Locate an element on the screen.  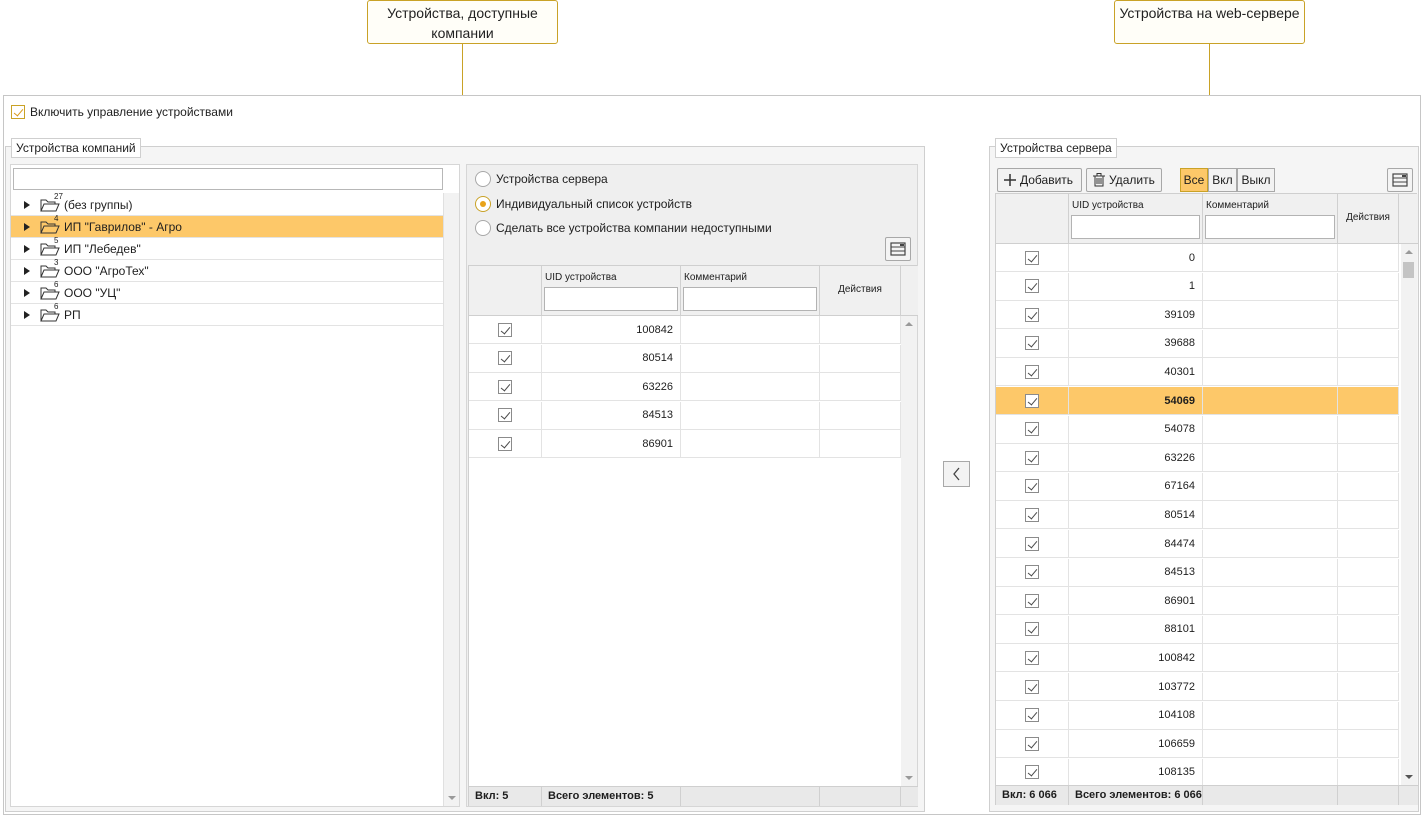
tree-item: 4 ИП "Гаврилов" - Агро is located at coordinates (227, 226).